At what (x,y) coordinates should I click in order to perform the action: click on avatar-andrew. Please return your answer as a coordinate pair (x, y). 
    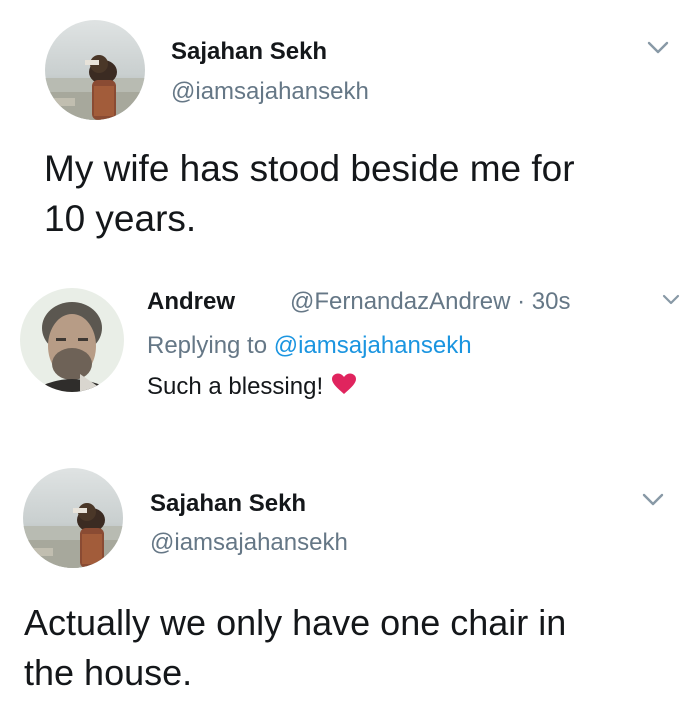
    Looking at the image, I should click on (72, 340).